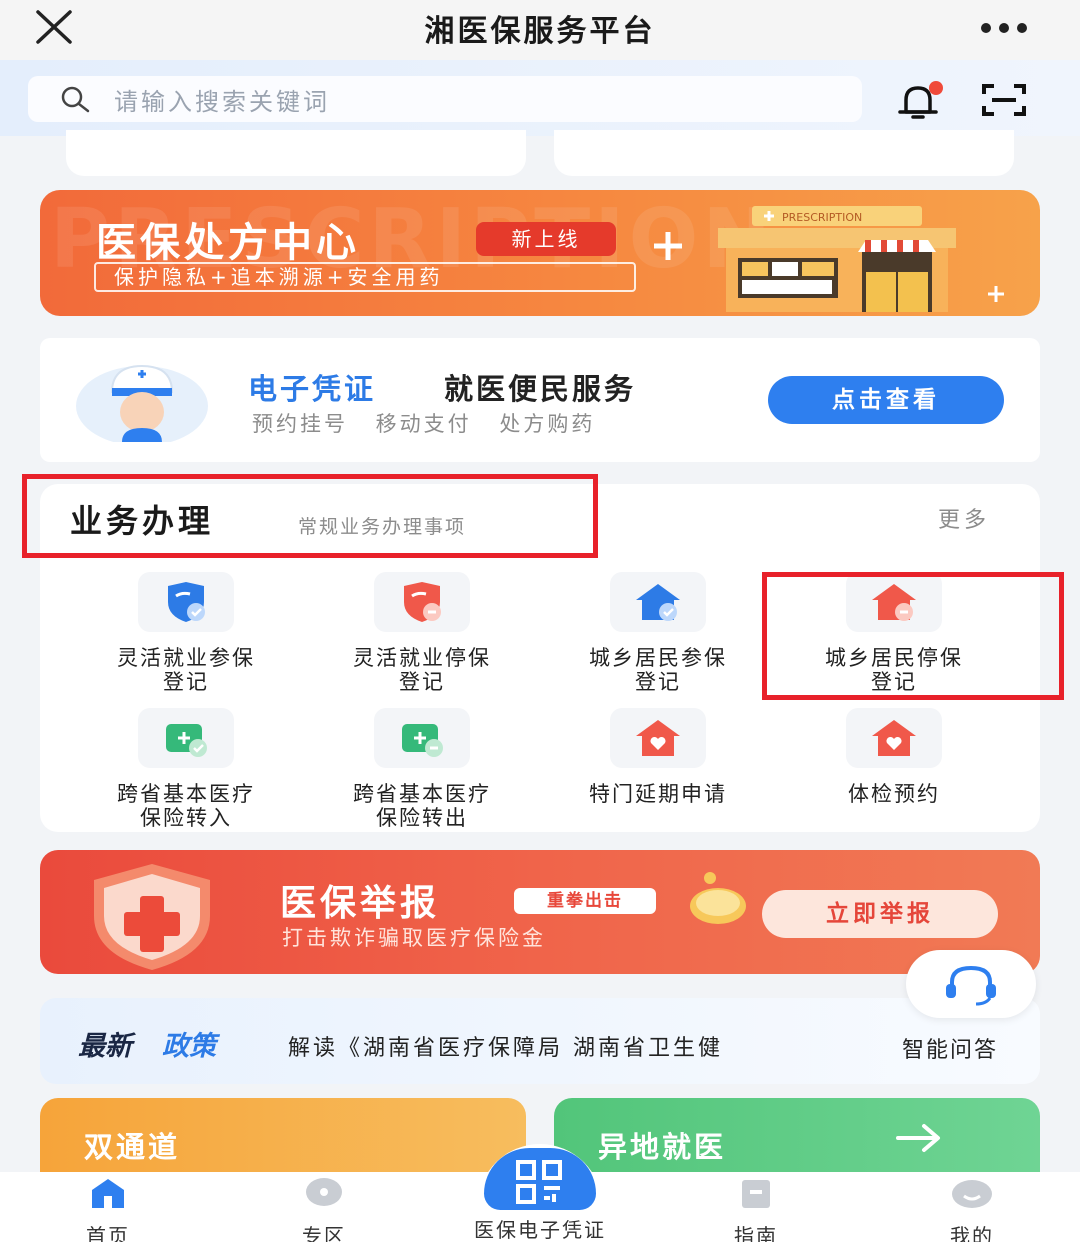 Image resolution: width=1080 pixels, height=1242 pixels. I want to click on new-badge: 新上线, so click(546, 239).